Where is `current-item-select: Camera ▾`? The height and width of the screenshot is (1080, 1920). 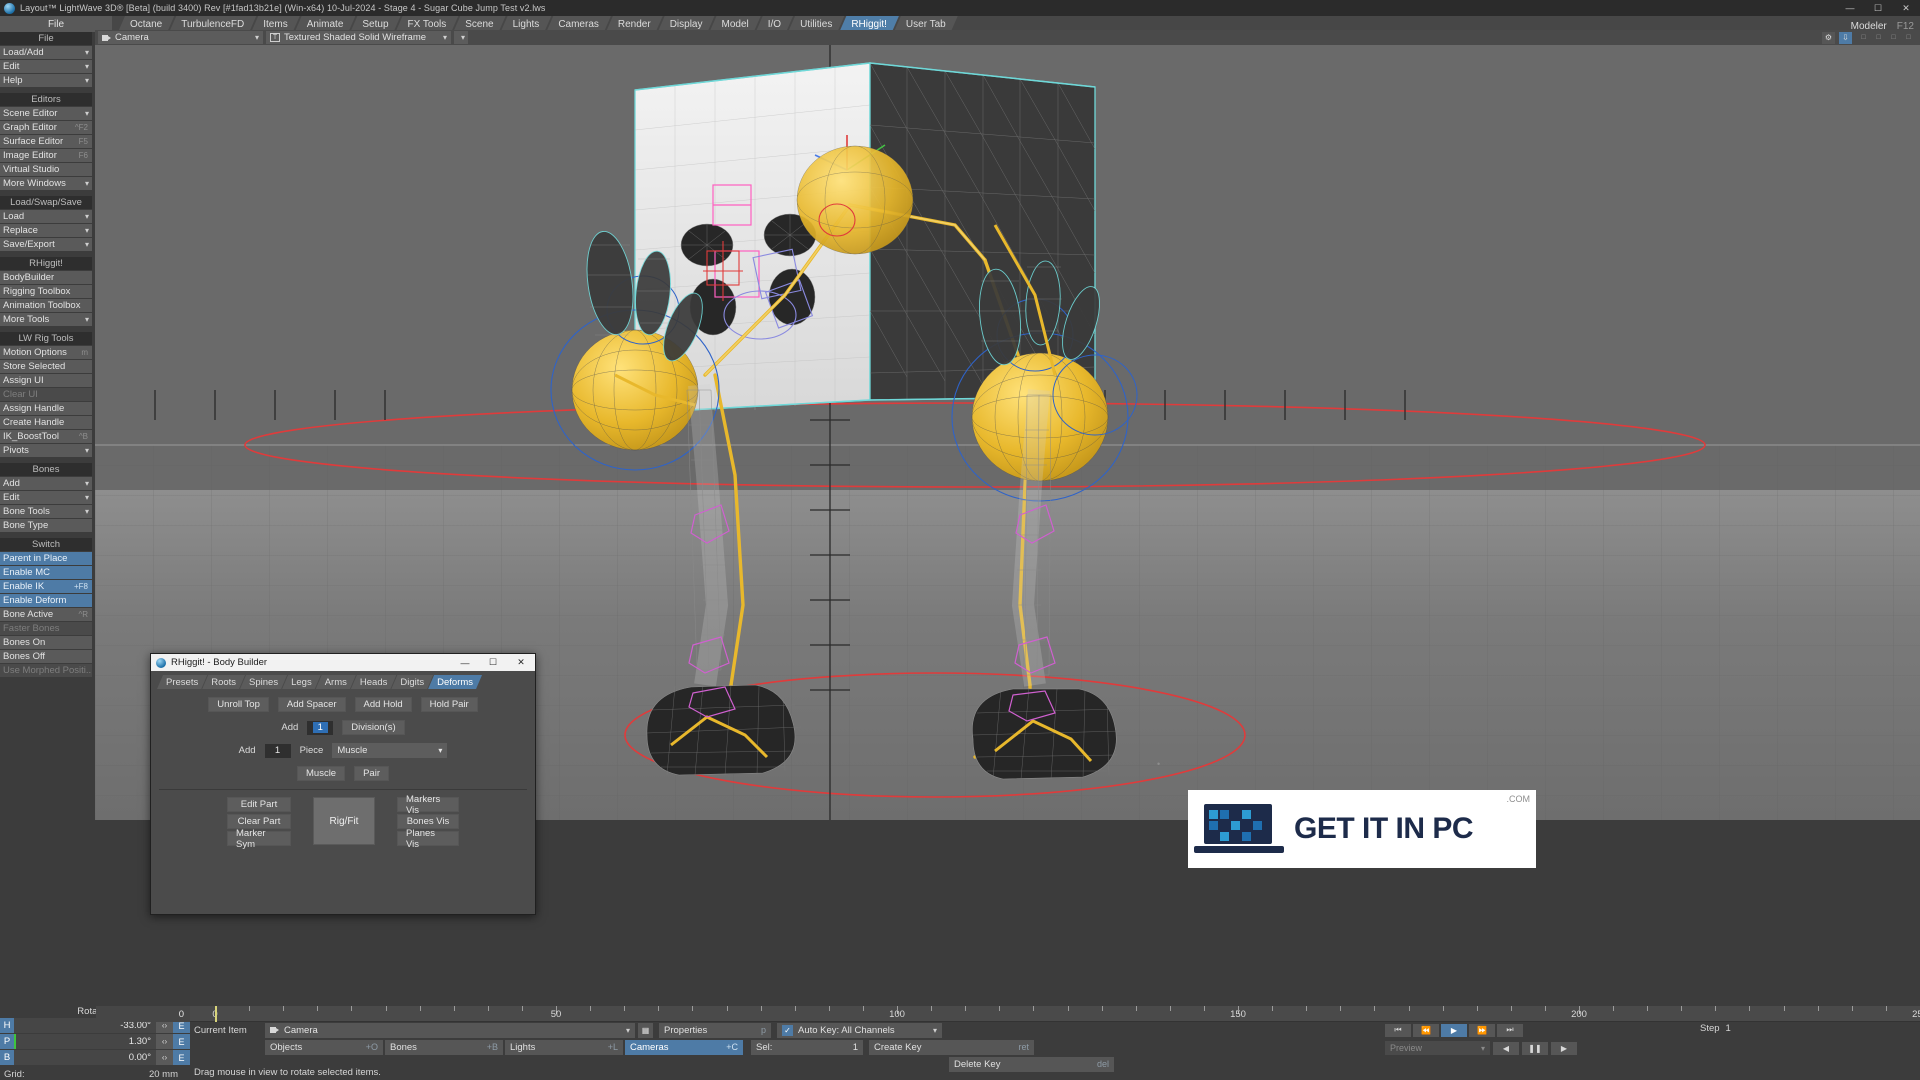
current-item-select: Camera ▾ is located at coordinates (450, 1030).